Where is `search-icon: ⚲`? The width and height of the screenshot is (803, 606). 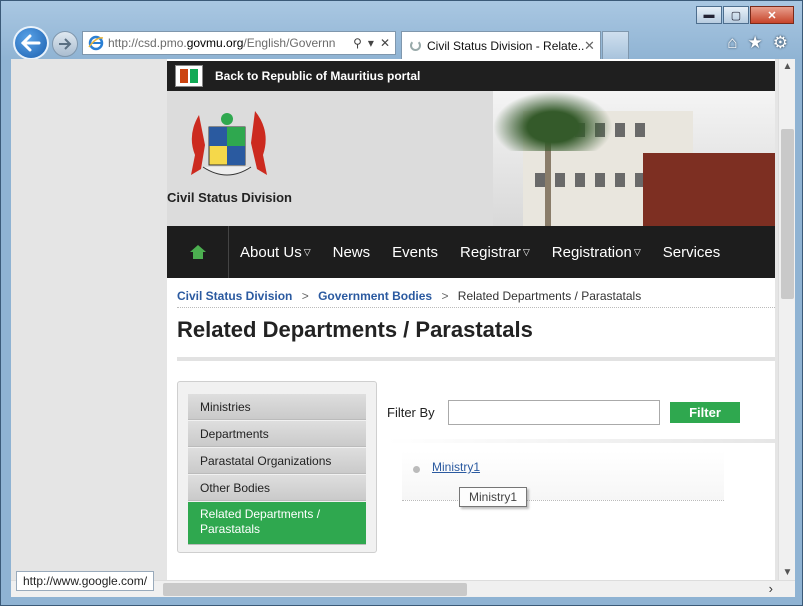
search-icon: ⚲ is located at coordinates (357, 43).